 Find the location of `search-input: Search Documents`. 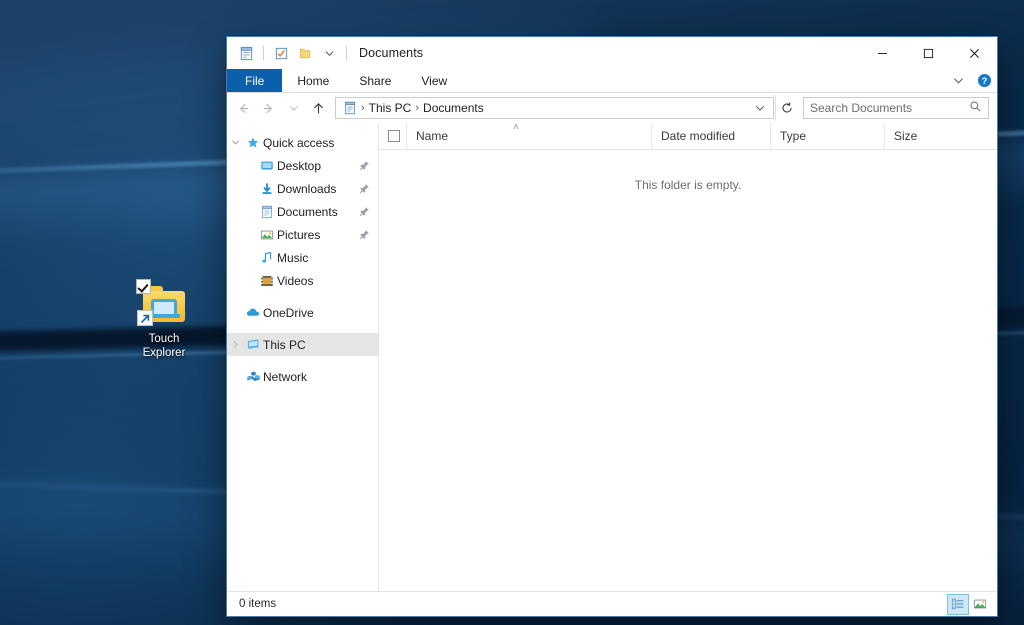

search-input: Search Documents is located at coordinates (896, 108).